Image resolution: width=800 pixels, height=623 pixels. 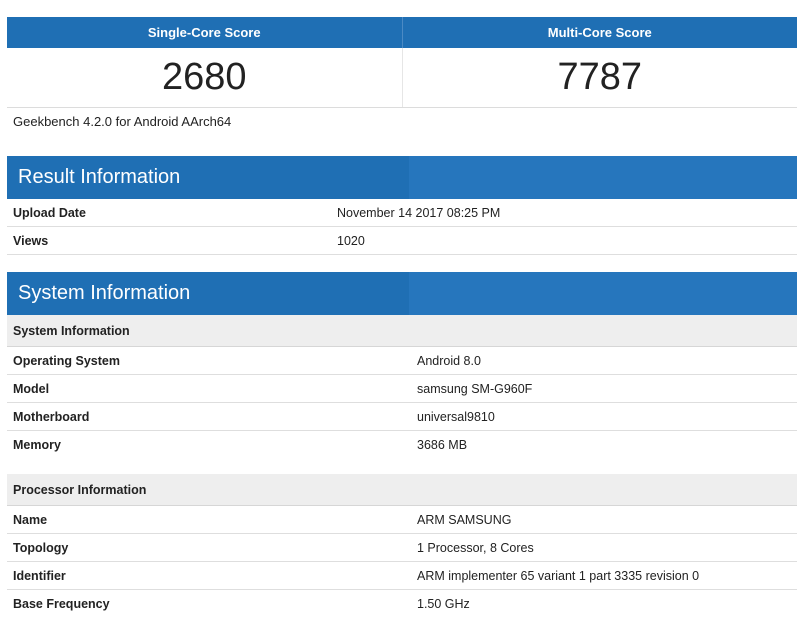 I want to click on table-row: Base Frequency 1.50 GHz, so click(x=402, y=604).